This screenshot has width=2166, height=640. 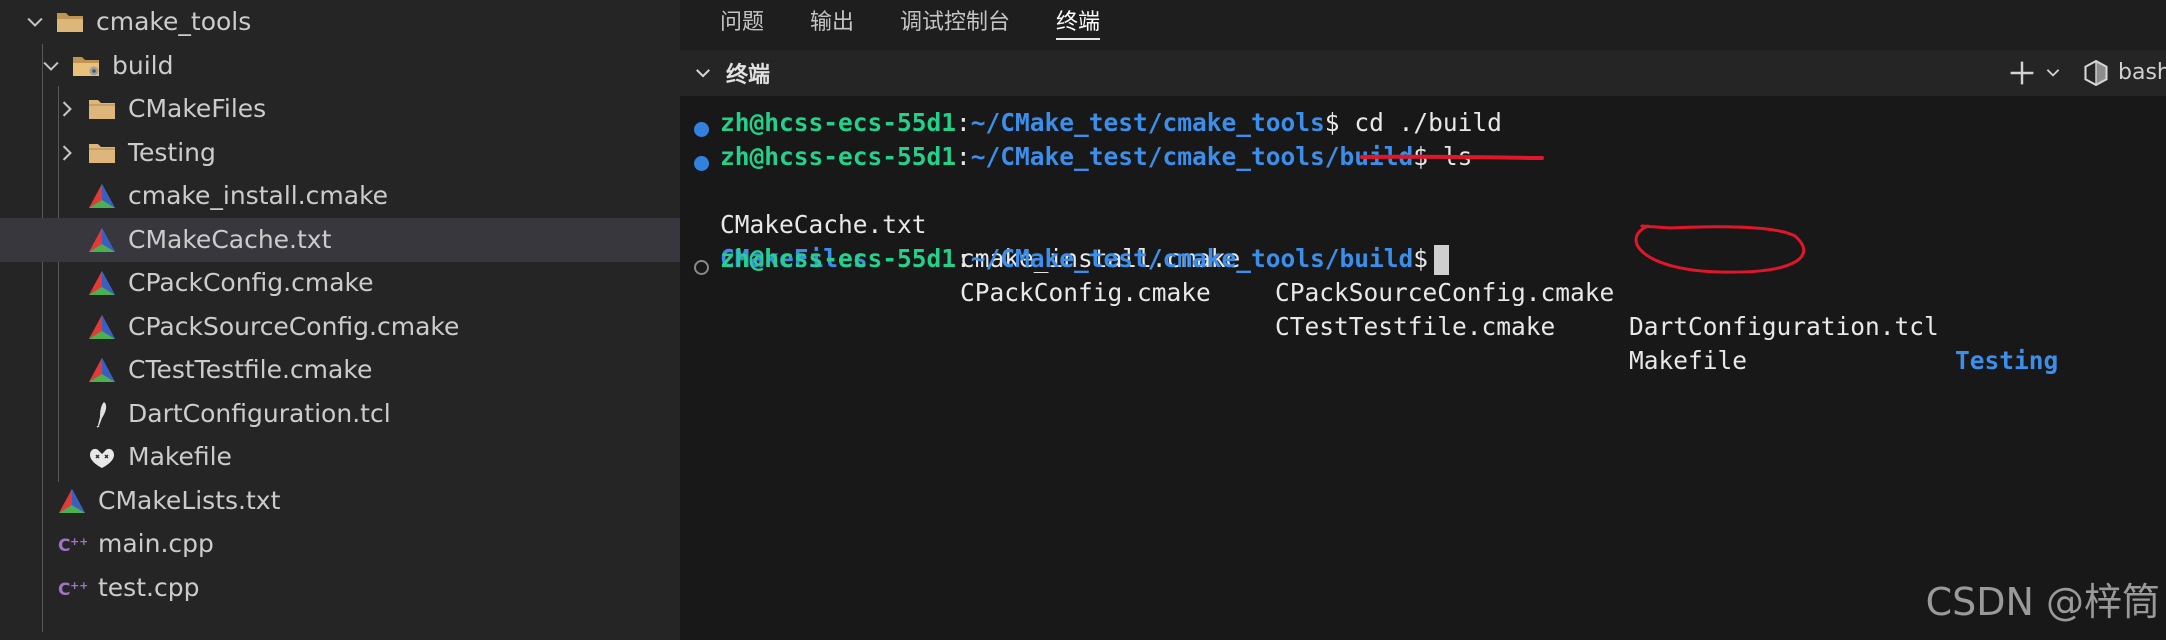 What do you see at coordinates (1423, 73) in the screenshot?
I see `terminal-header: 终端 bash` at bounding box center [1423, 73].